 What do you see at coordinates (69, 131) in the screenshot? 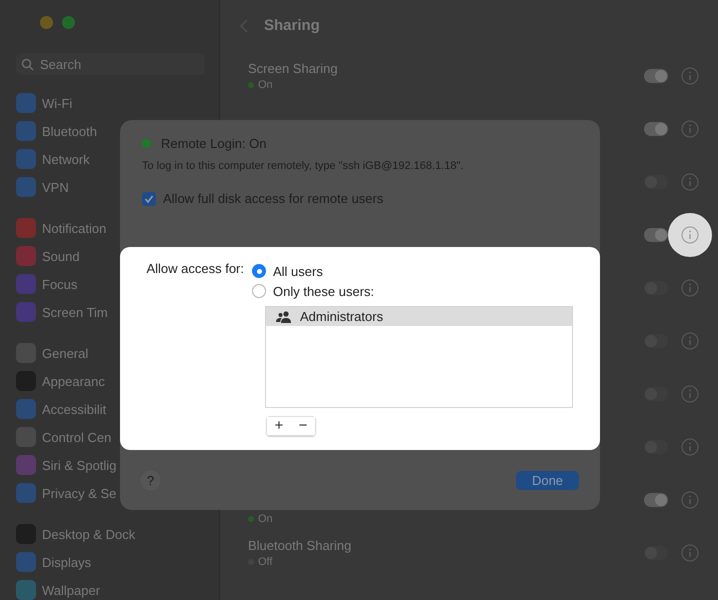
I see `sidebar-item: Bluetooth` at bounding box center [69, 131].